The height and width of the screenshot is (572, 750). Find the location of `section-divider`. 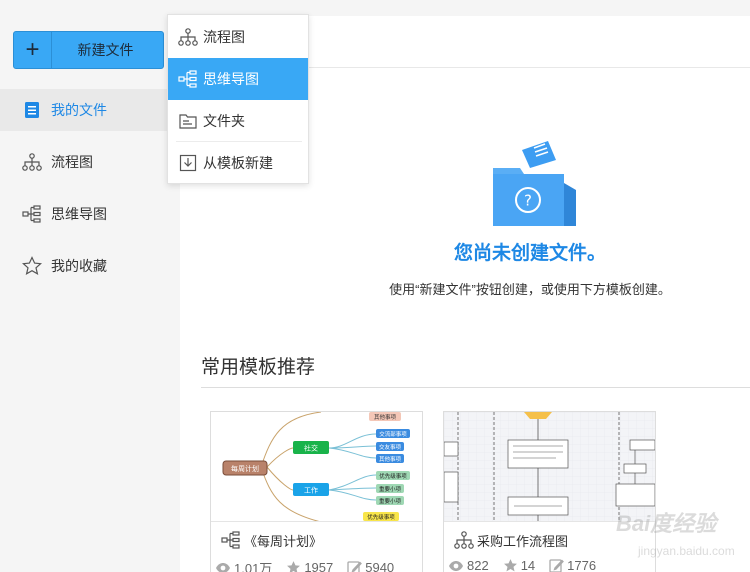

section-divider is located at coordinates (475, 387).